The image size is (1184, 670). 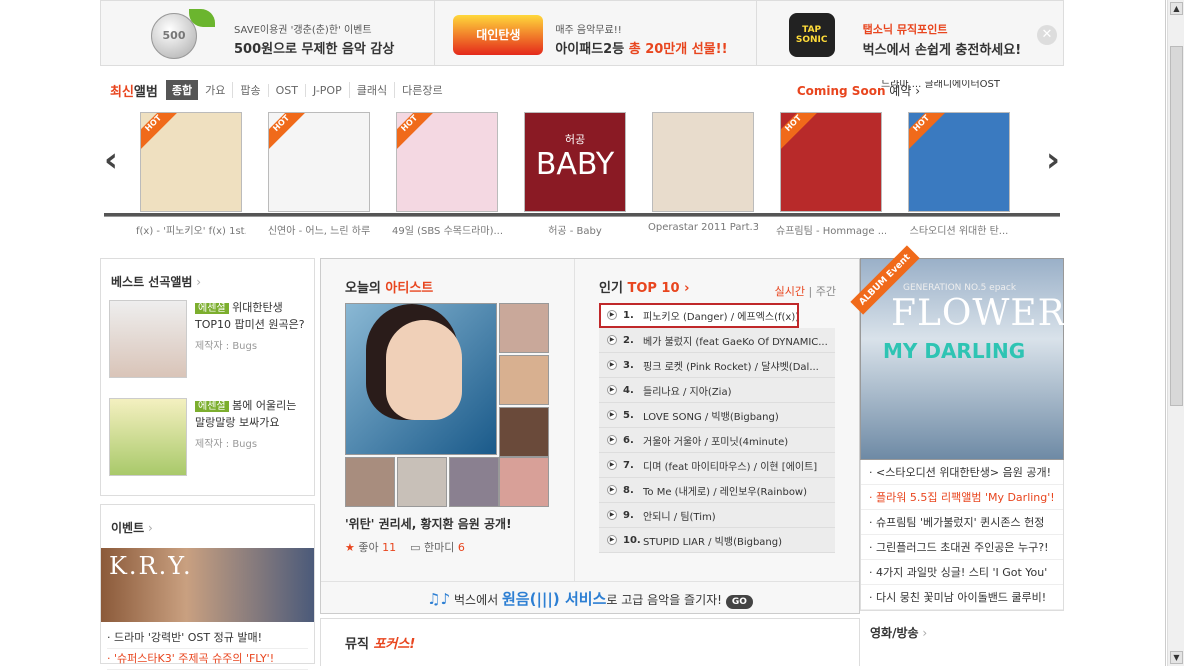 What do you see at coordinates (717, 515) in the screenshot?
I see `chart-row: ▶ 9. 안되니 / 팀(Tim)` at bounding box center [717, 515].